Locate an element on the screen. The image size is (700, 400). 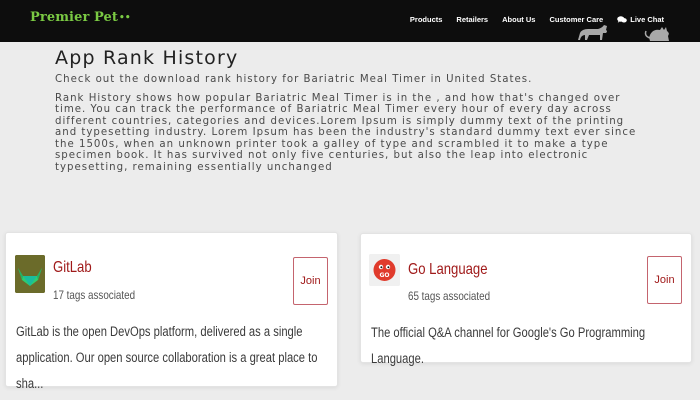
community-name: GitLab is located at coordinates (72, 268).